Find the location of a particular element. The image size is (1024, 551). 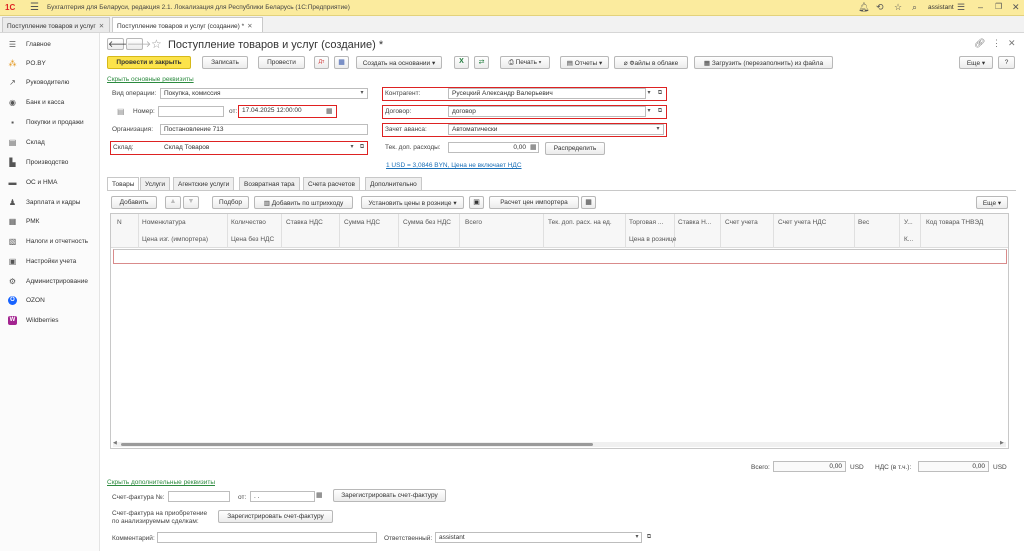

table-row is located at coordinates (560, 256).